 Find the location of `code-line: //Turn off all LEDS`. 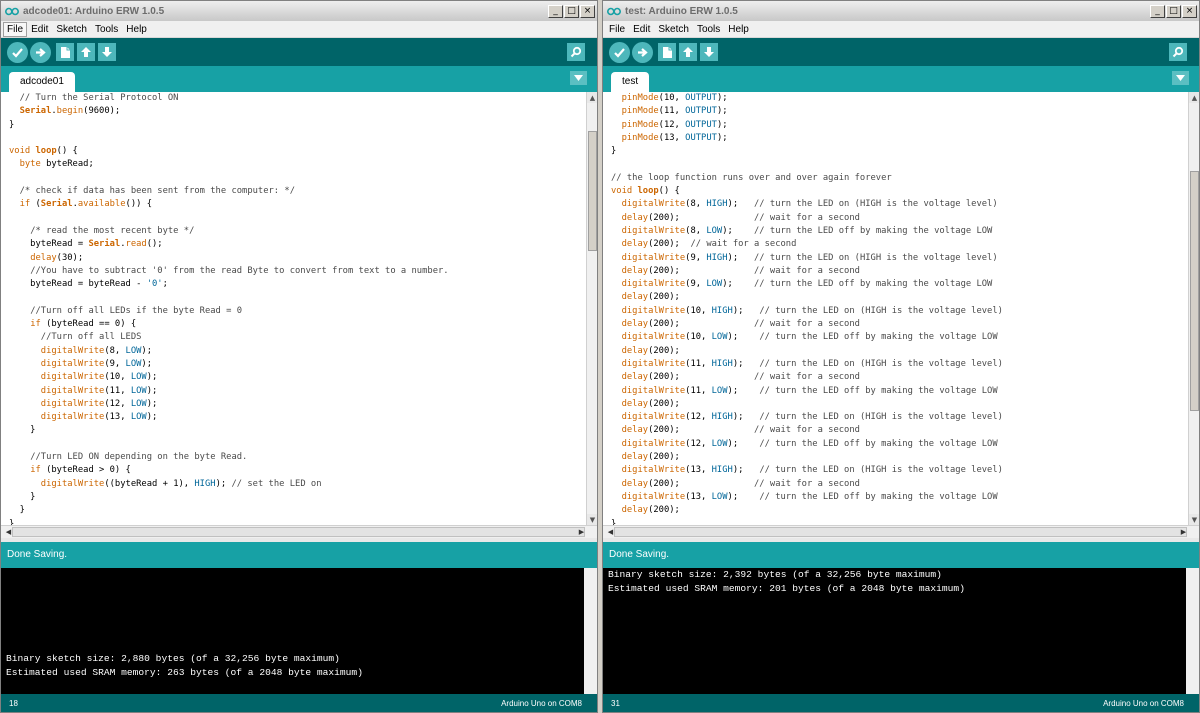

code-line: //Turn off all LEDS is located at coordinates (91, 337).